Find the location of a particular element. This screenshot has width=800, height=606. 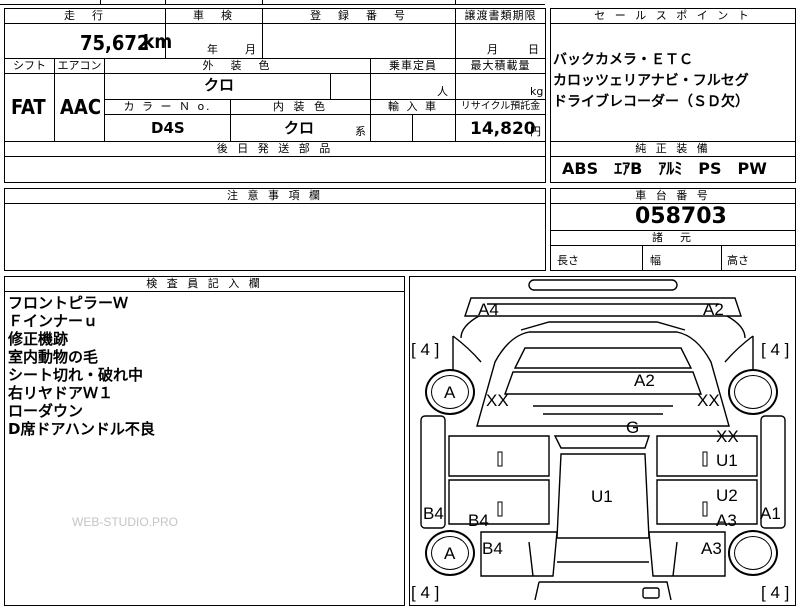

tread-top-left-value: 4 is located at coordinates (425, 349).